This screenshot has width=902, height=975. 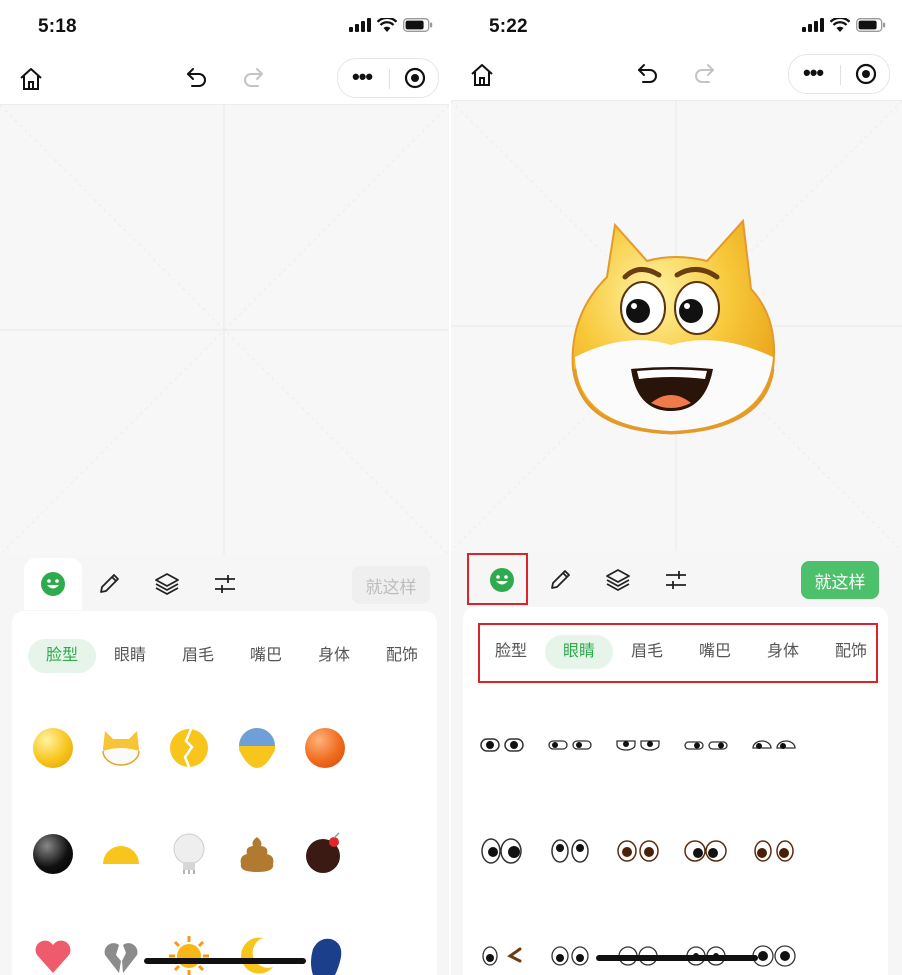 What do you see at coordinates (53, 953) in the screenshot?
I see `heart-face` at bounding box center [53, 953].